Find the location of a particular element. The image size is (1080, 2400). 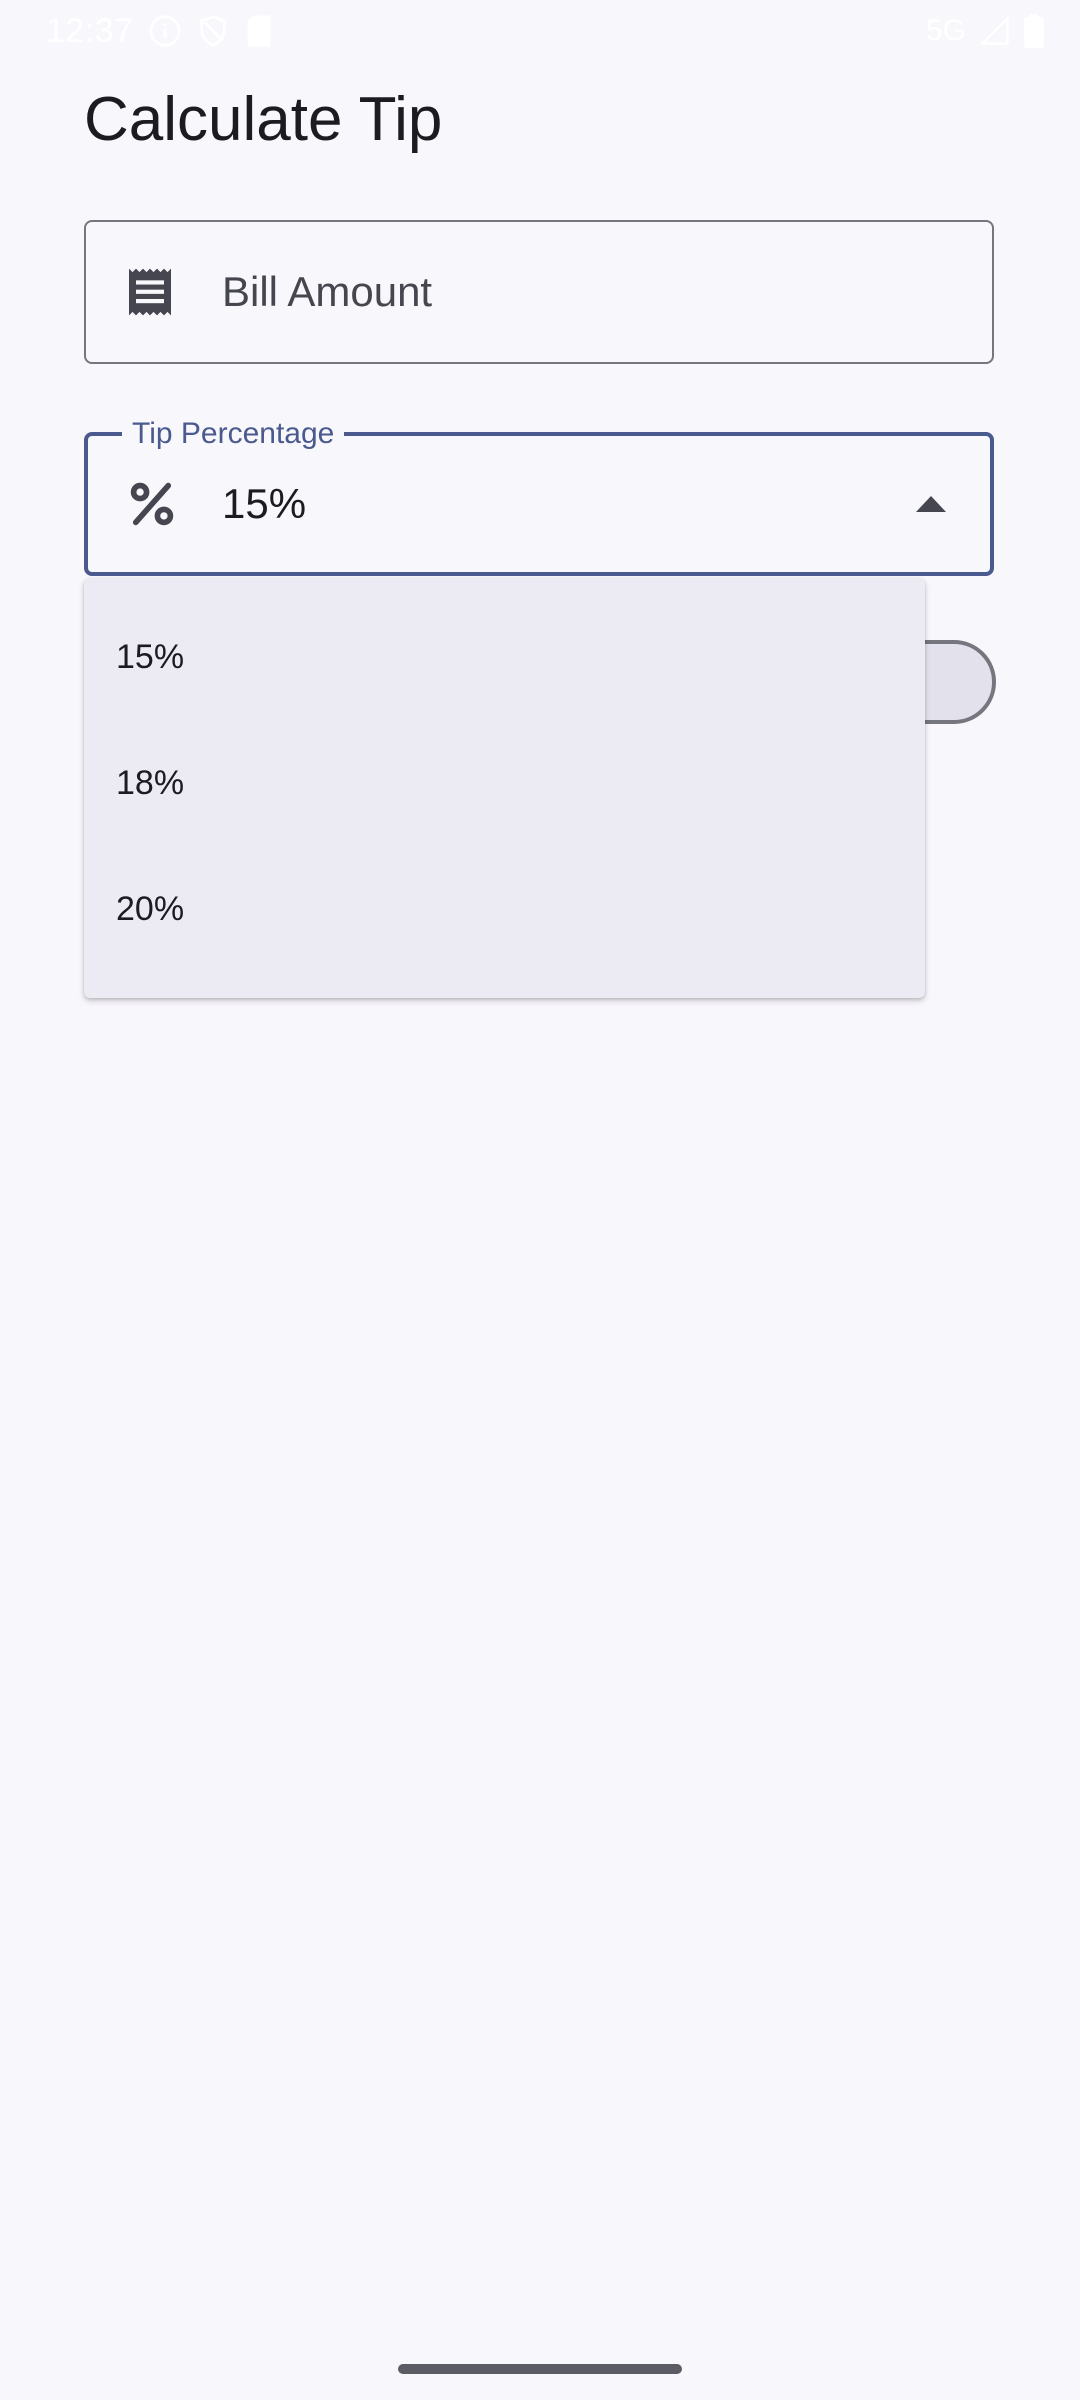

sim-card-icon is located at coordinates (259, 31).